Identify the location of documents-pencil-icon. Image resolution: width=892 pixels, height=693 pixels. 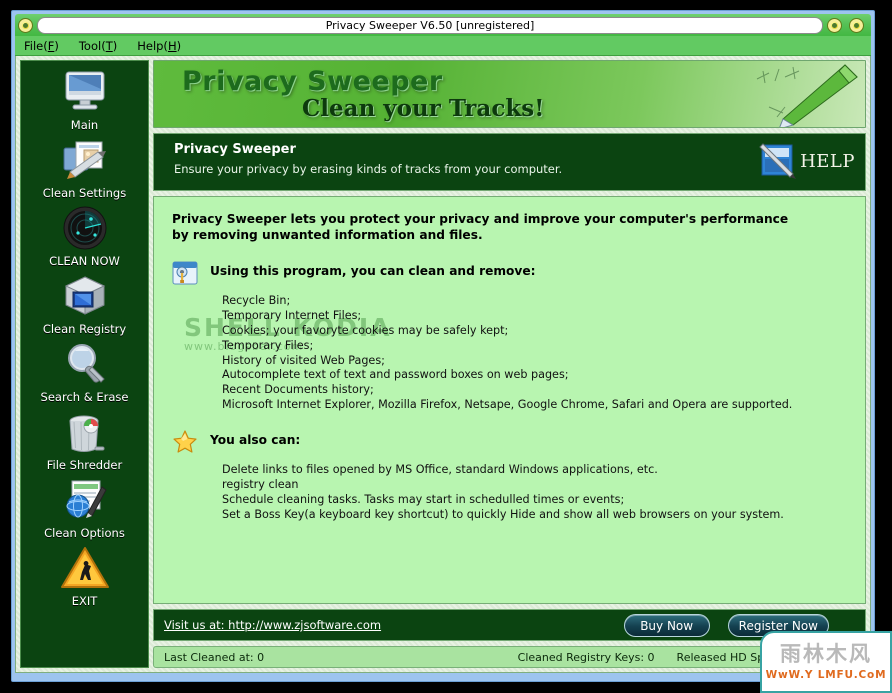
(85, 160).